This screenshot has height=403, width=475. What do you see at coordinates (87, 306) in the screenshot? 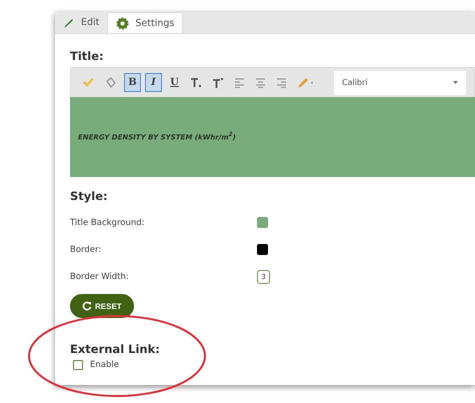
I see `reset-icon` at bounding box center [87, 306].